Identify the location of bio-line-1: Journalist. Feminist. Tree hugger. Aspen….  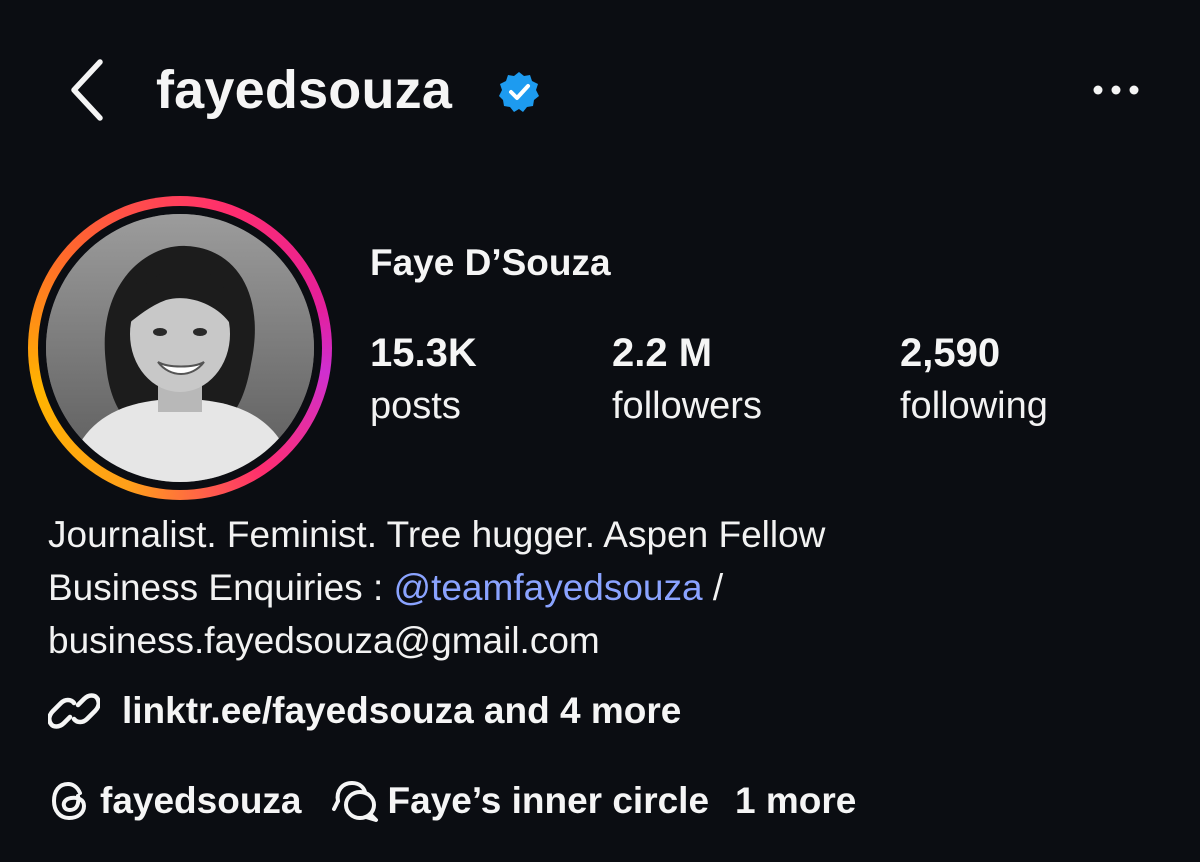
(437, 534).